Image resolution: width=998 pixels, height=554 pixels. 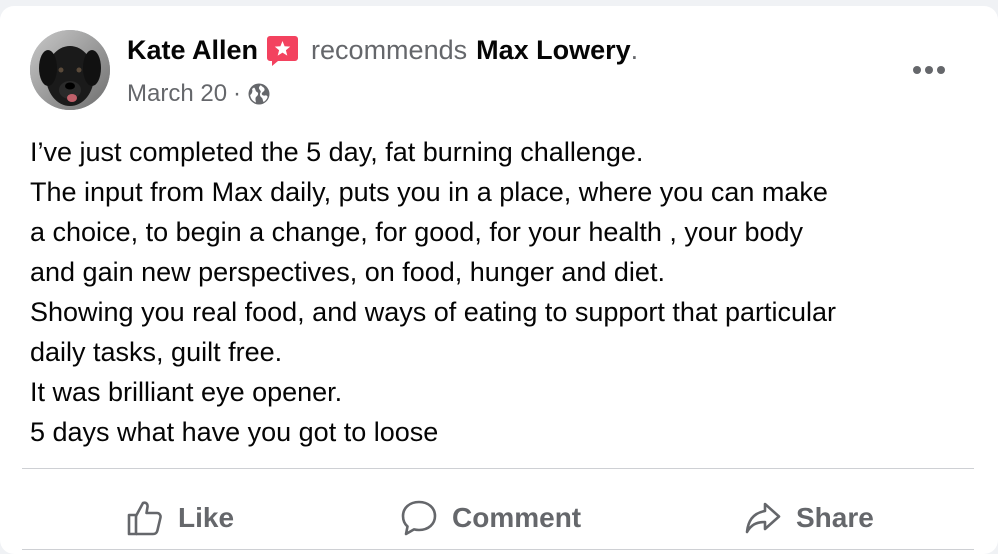 I want to click on thumbs-up-icon, so click(x=144, y=518).